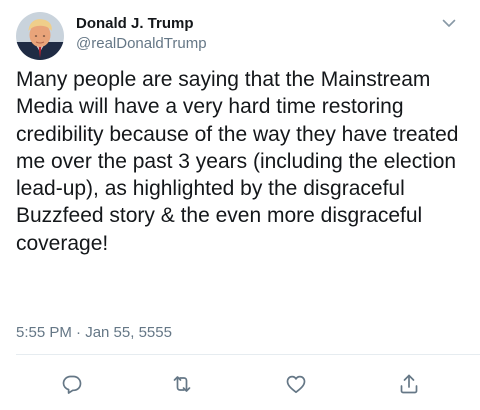  What do you see at coordinates (240, 384) in the screenshot?
I see `action-bar` at bounding box center [240, 384].